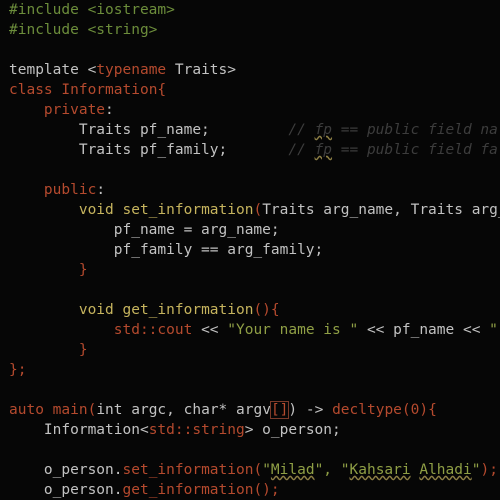 The width and height of the screenshot is (500, 500). What do you see at coordinates (292, 470) in the screenshot?
I see `code-token: Milad` at bounding box center [292, 470].